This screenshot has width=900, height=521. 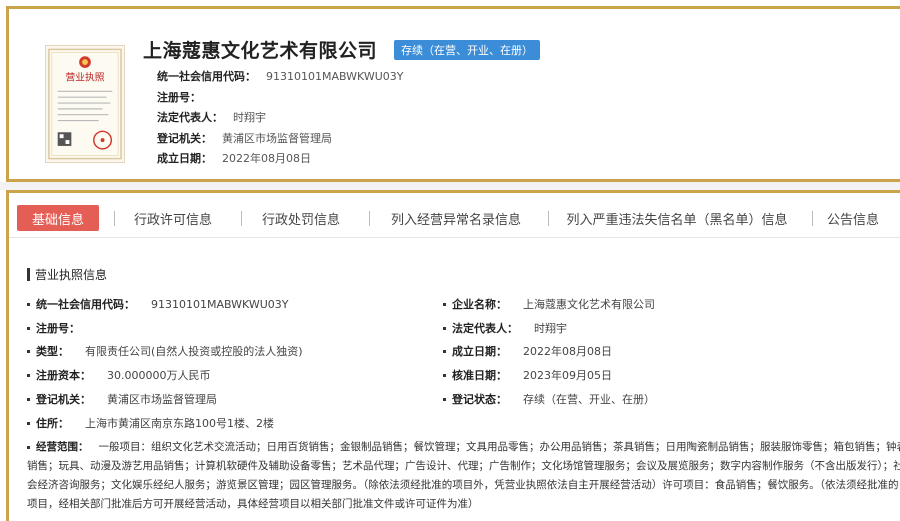 I want to click on tab-admin-penalty: 行政处罚信息, so click(x=301, y=218).